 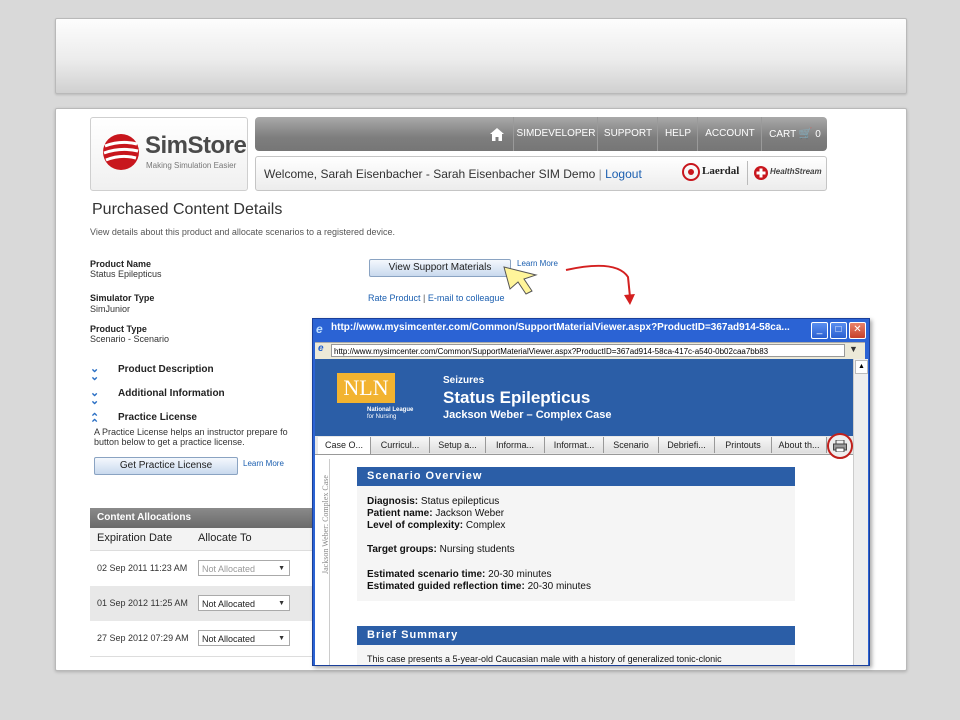 What do you see at coordinates (96, 421) in the screenshot?
I see `chevron-up-icon: ⌃ ⌃` at bounding box center [96, 421].